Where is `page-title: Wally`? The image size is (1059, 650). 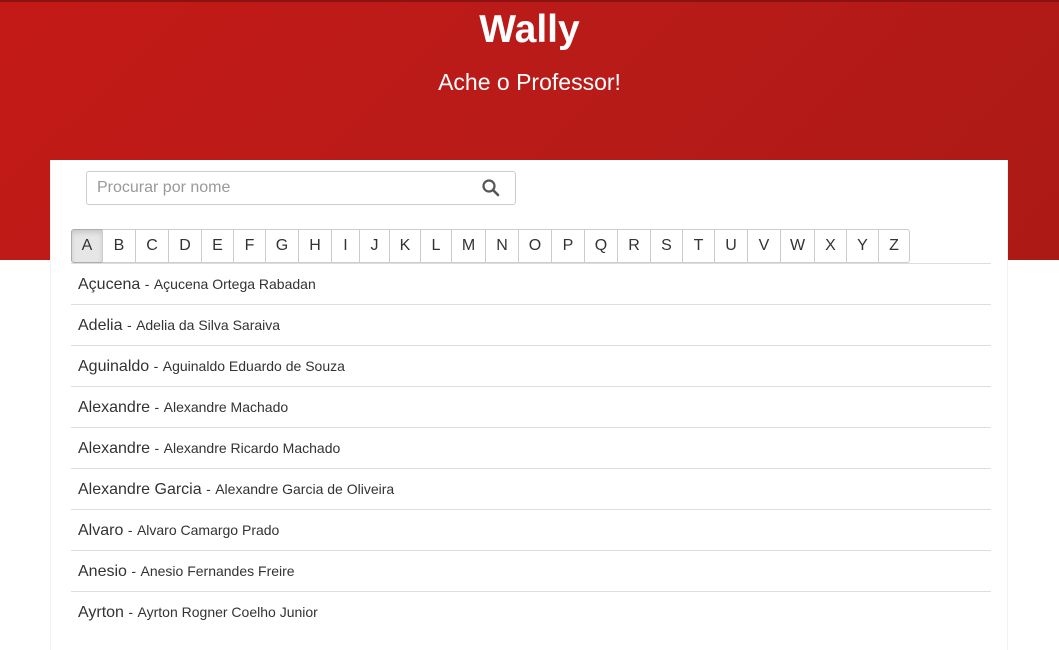
page-title: Wally is located at coordinates (529, 29).